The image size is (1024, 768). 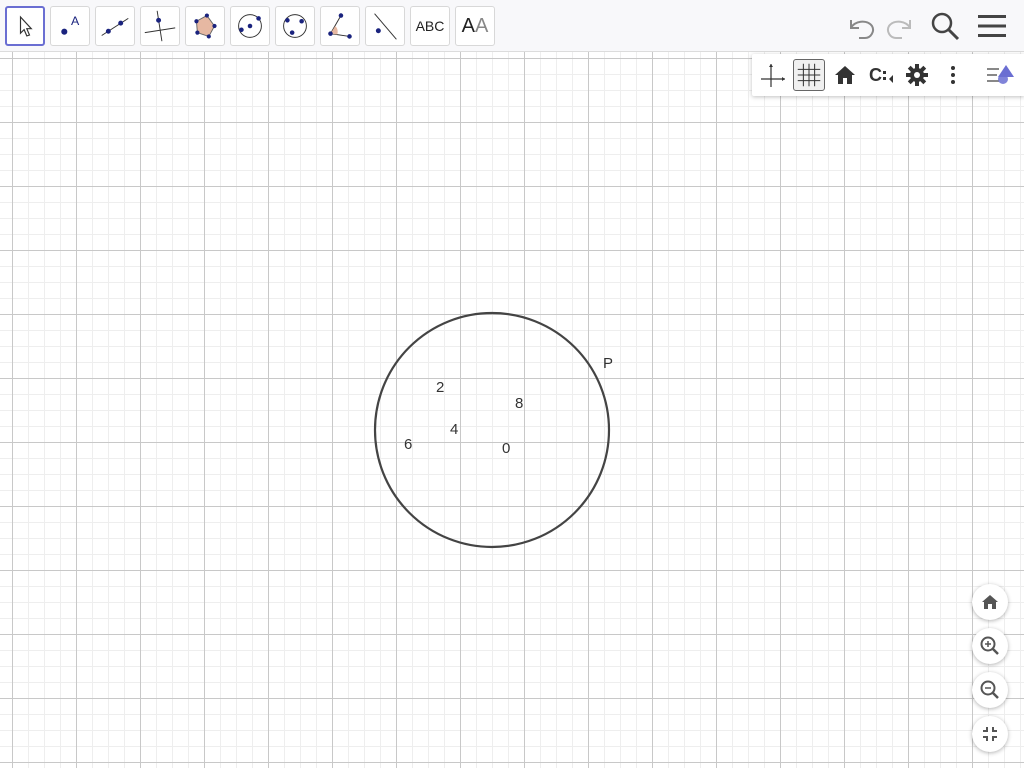 I want to click on zoom-out-icon, so click(x=989, y=689).